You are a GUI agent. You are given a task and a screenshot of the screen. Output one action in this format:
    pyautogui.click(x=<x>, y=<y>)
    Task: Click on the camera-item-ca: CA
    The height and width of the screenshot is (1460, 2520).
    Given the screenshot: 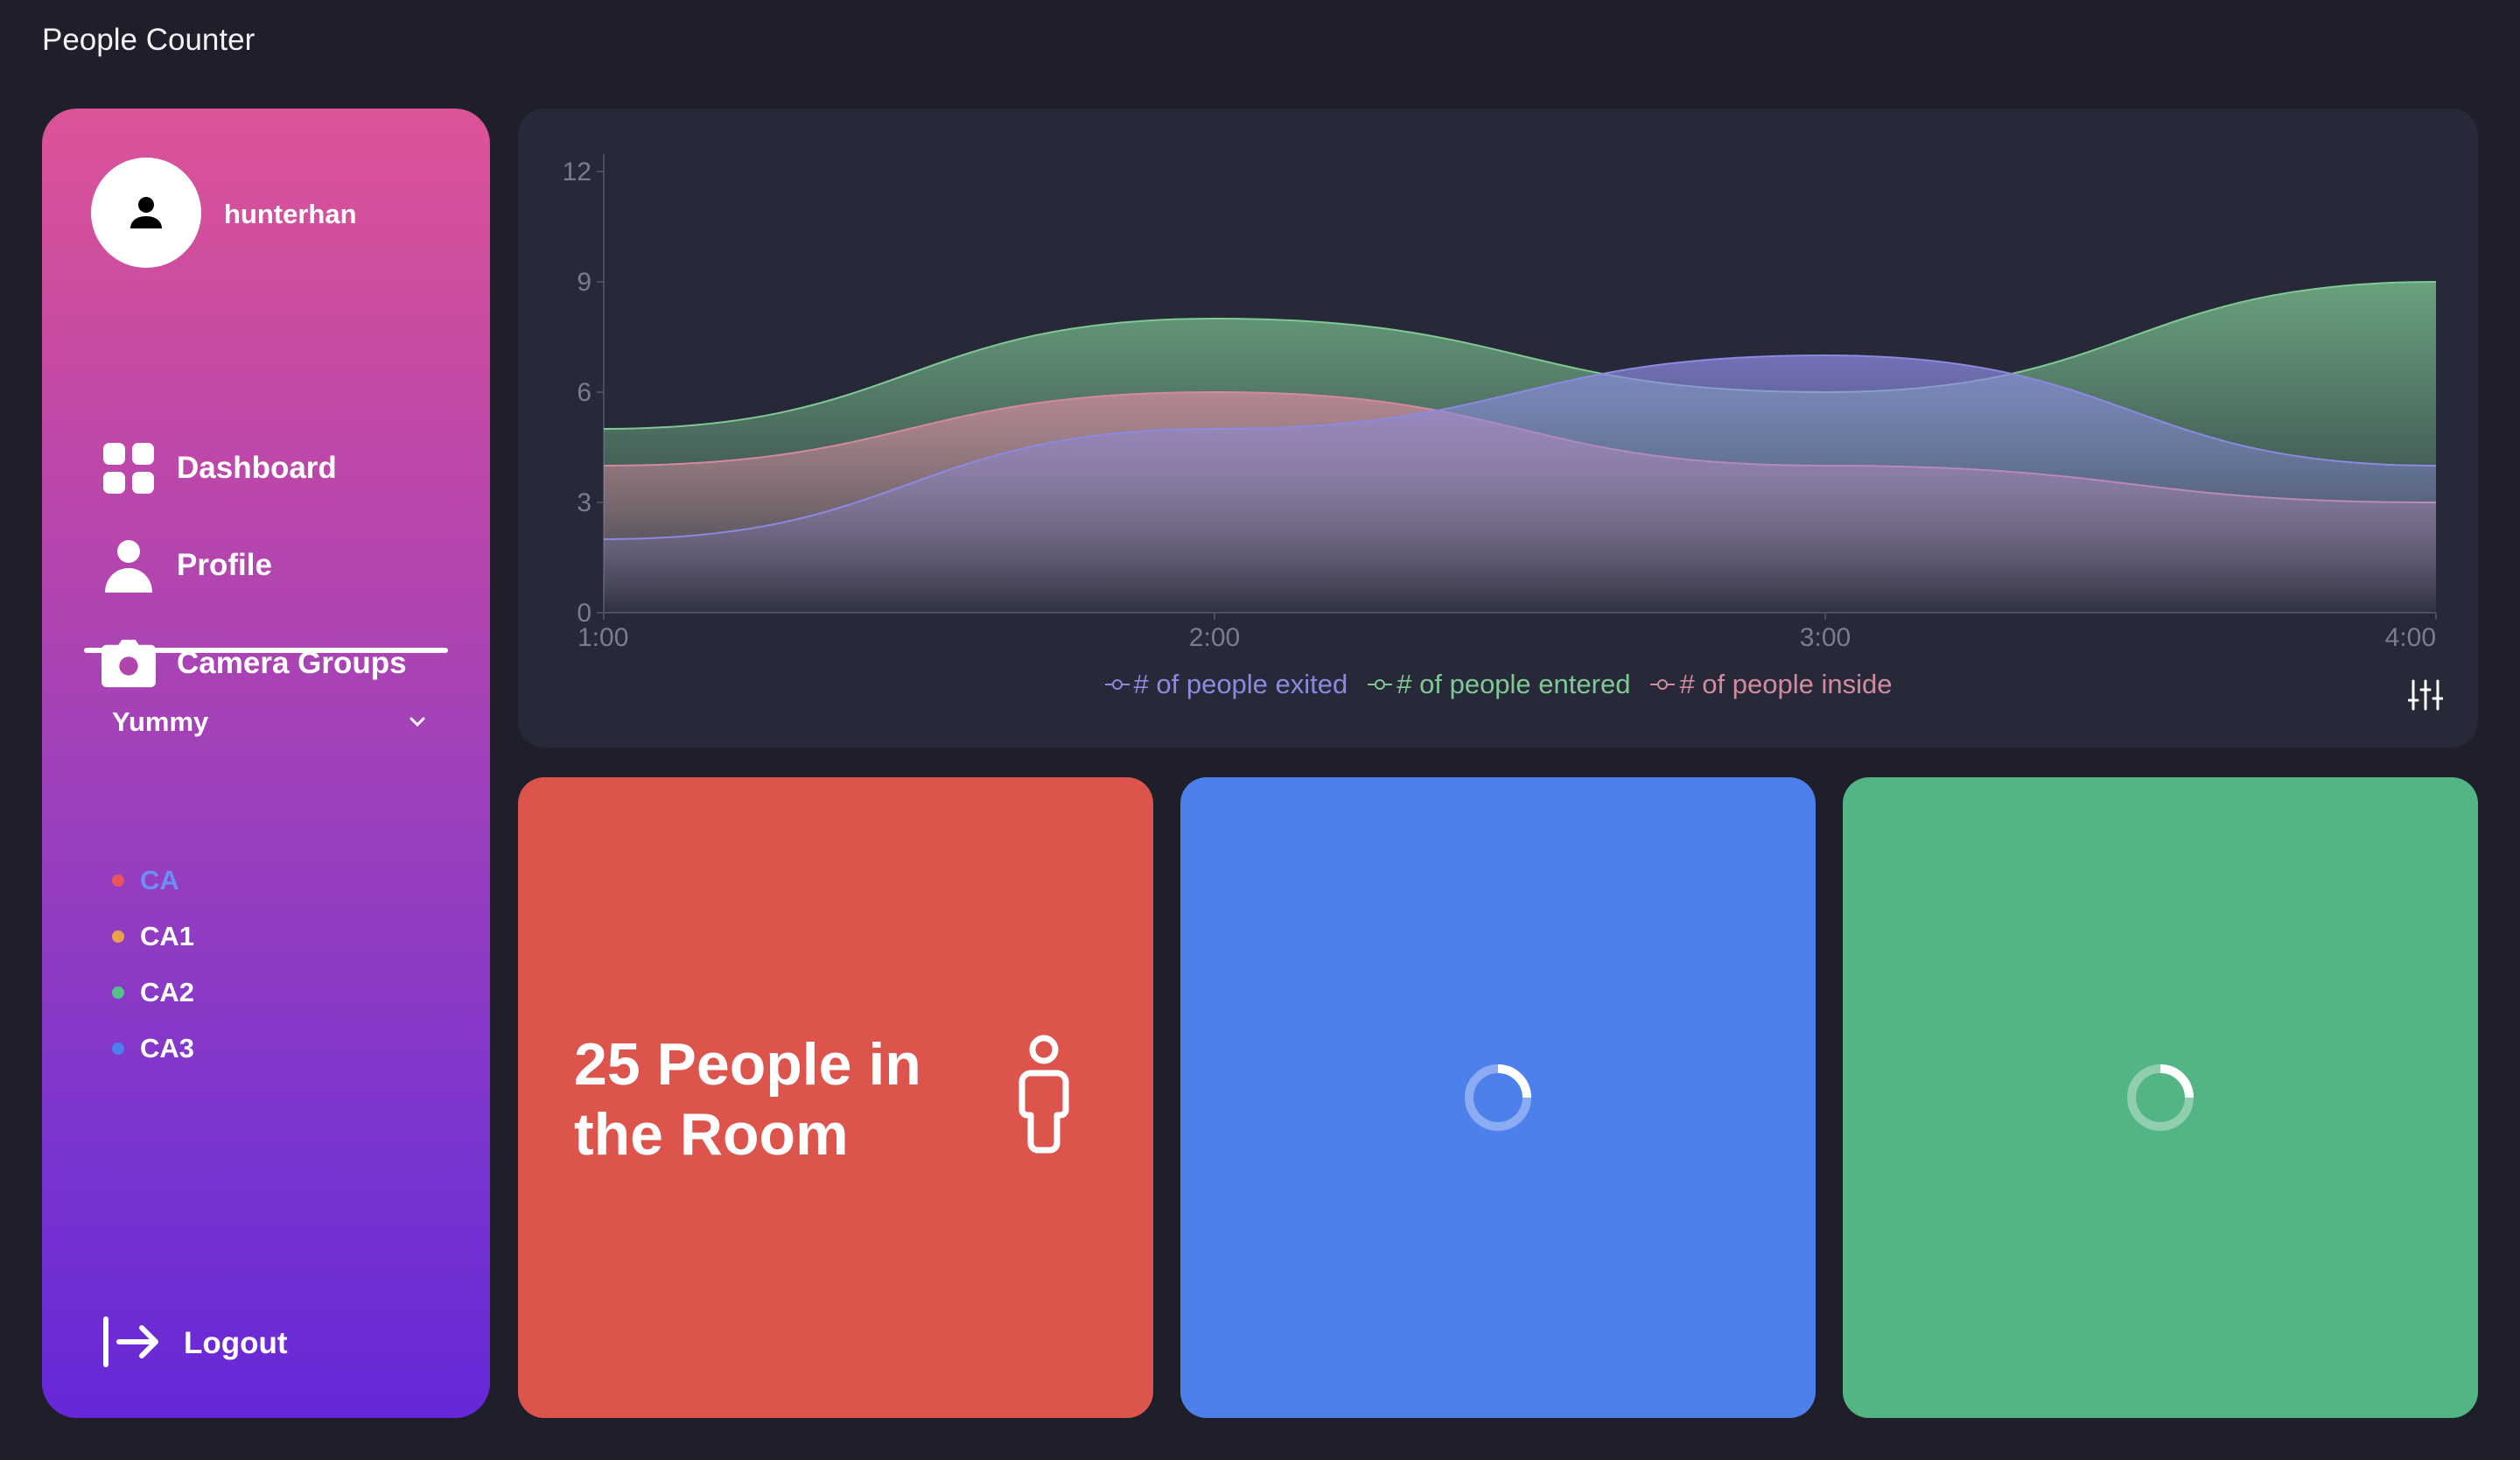 What is the action you would take?
    pyautogui.click(x=145, y=880)
    